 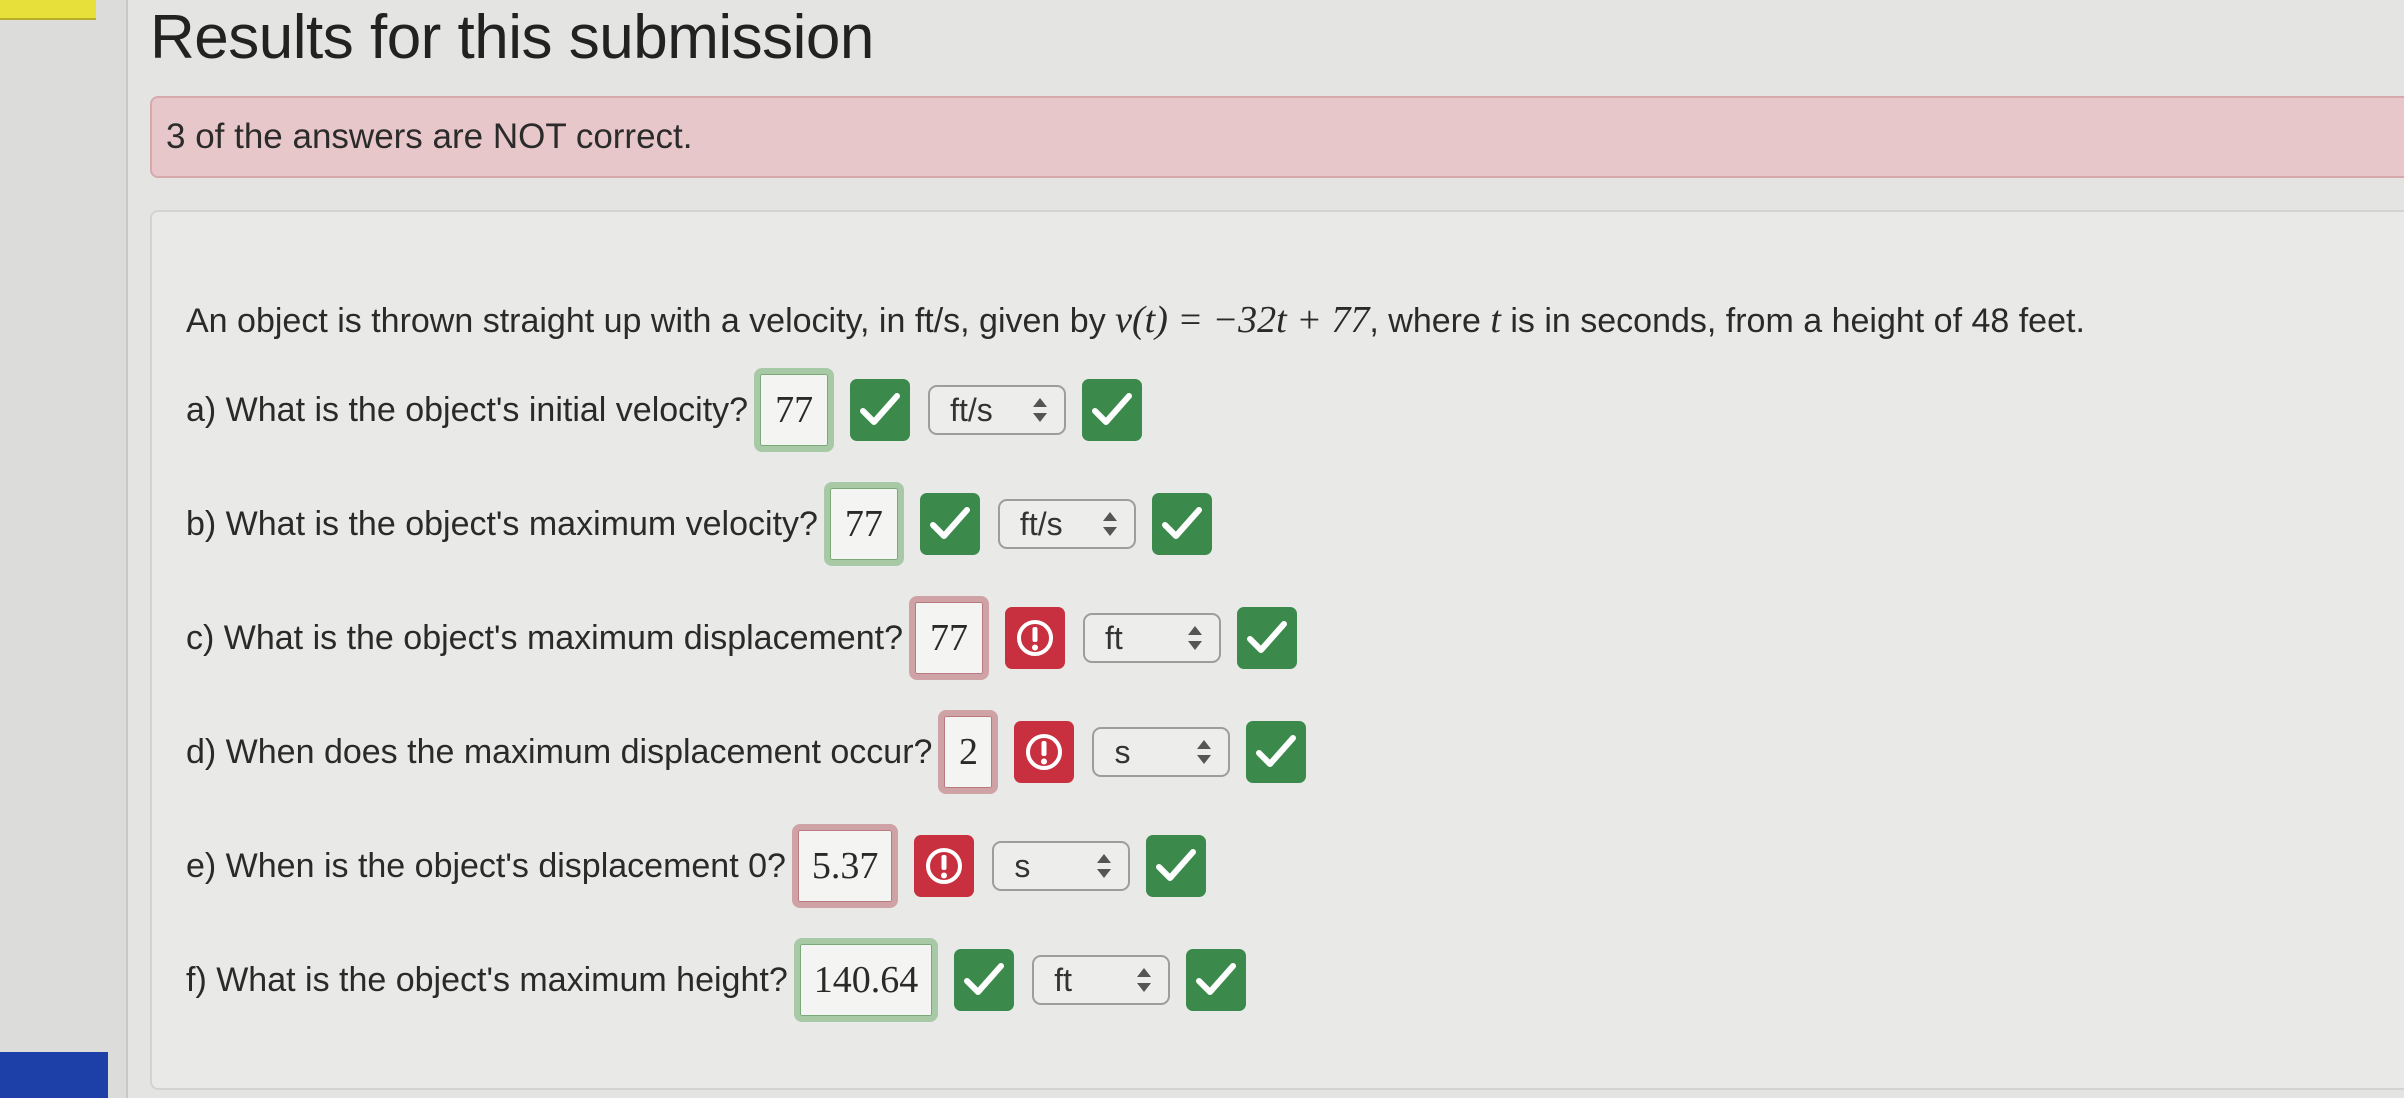 I want to click on answer-input: 2, so click(x=968, y=752).